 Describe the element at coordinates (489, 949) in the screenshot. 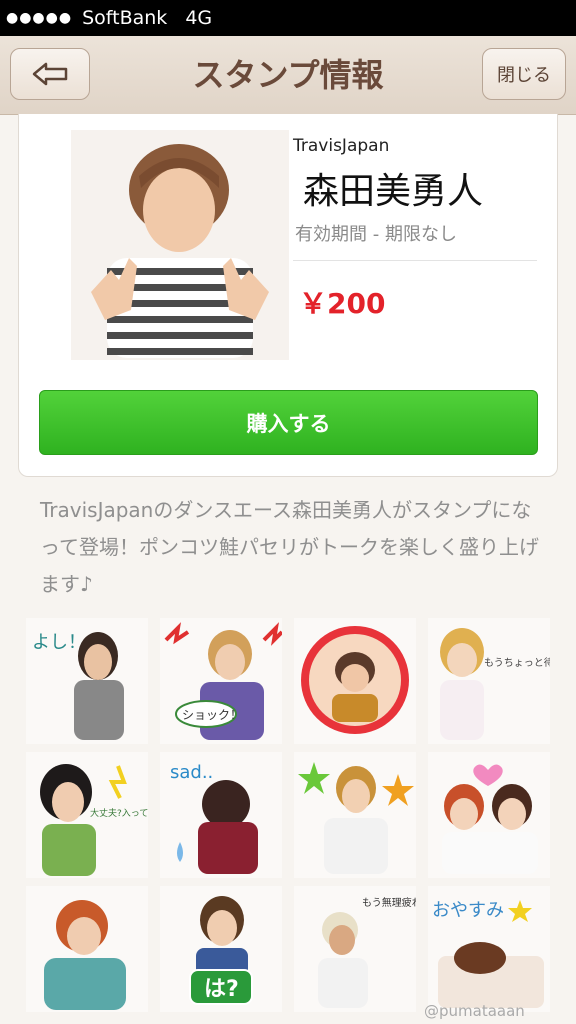

I see `sticker-thumbnail: おやすみ` at that location.